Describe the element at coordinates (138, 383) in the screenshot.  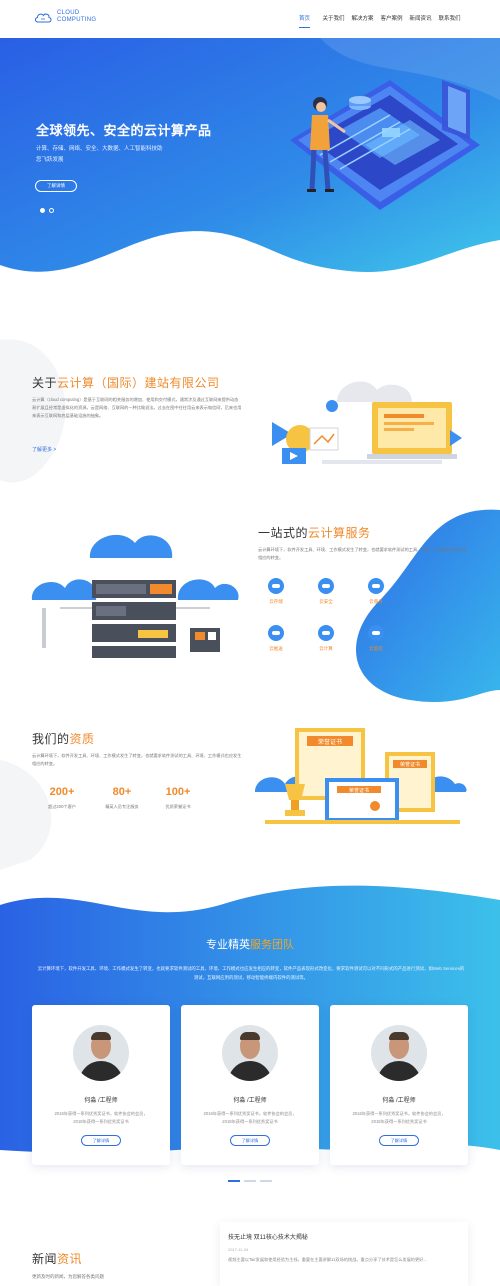
I see `about-title-highlight: 云计算（国际）建站有限公司` at that location.